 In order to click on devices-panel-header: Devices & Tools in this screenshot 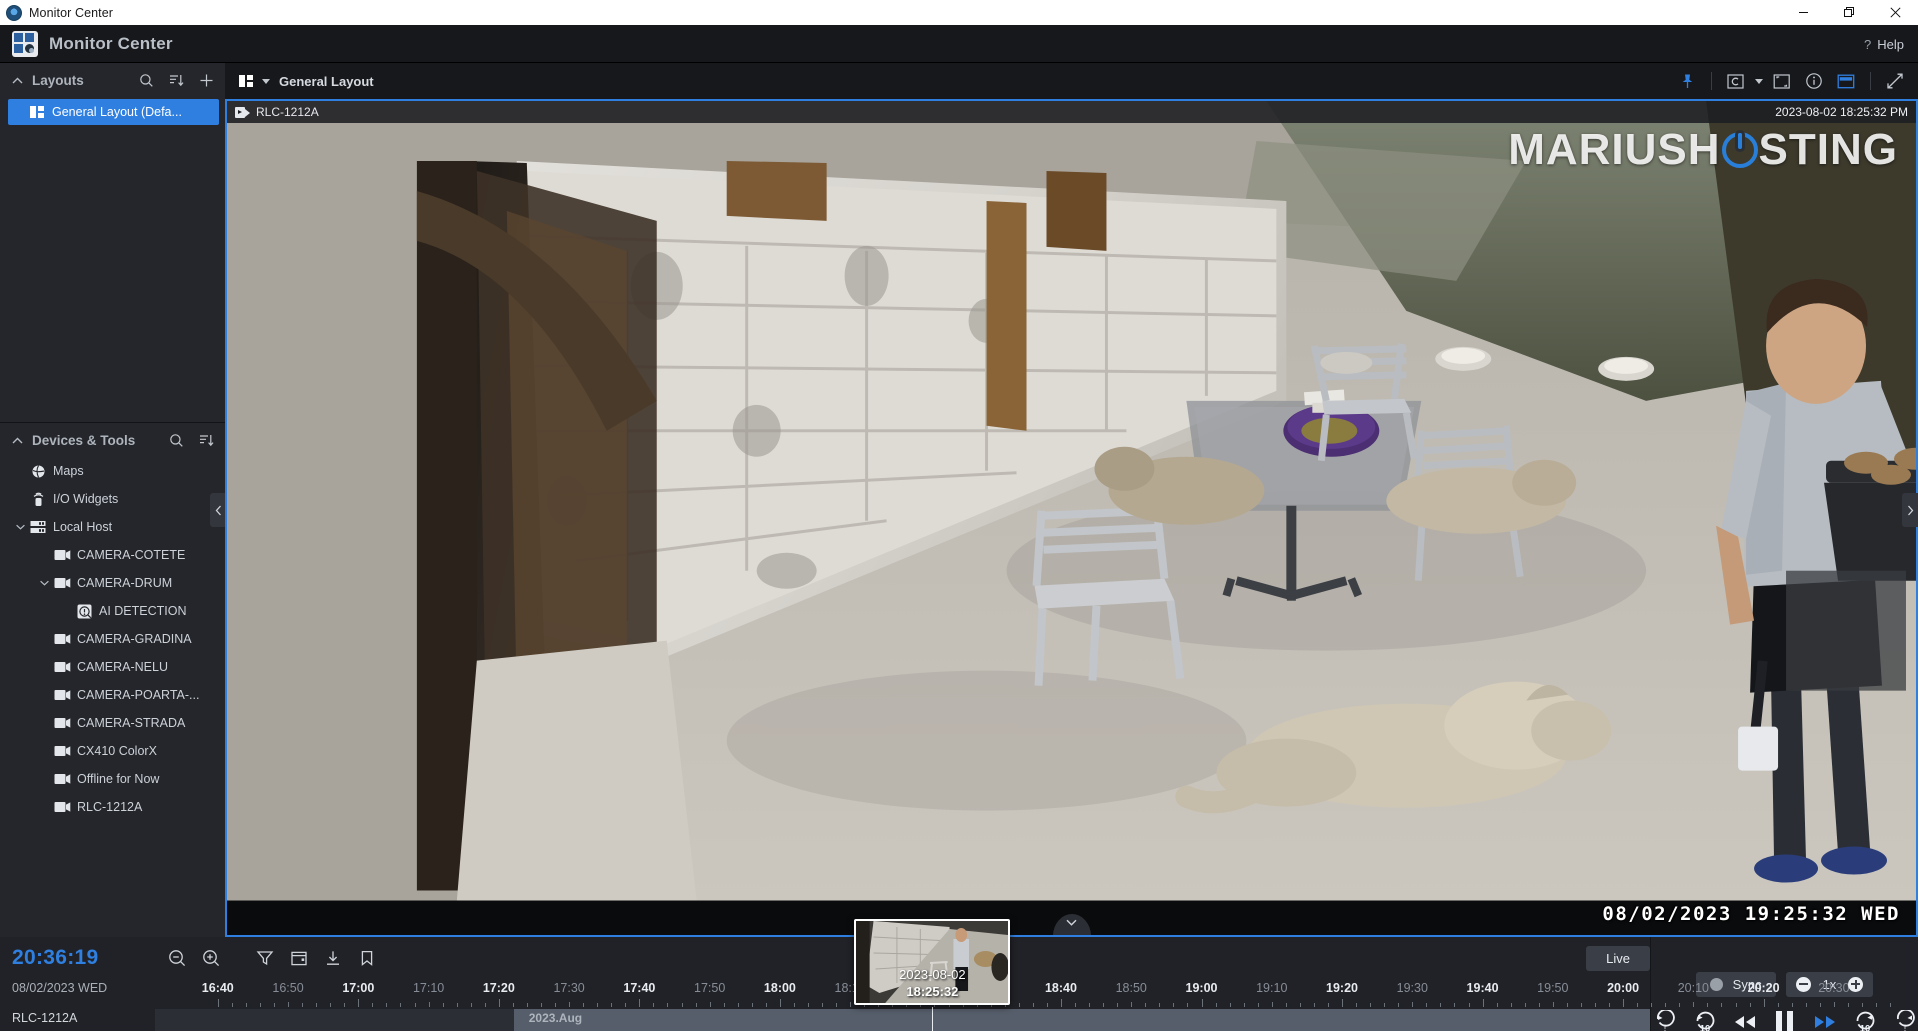, I will do `click(112, 440)`.